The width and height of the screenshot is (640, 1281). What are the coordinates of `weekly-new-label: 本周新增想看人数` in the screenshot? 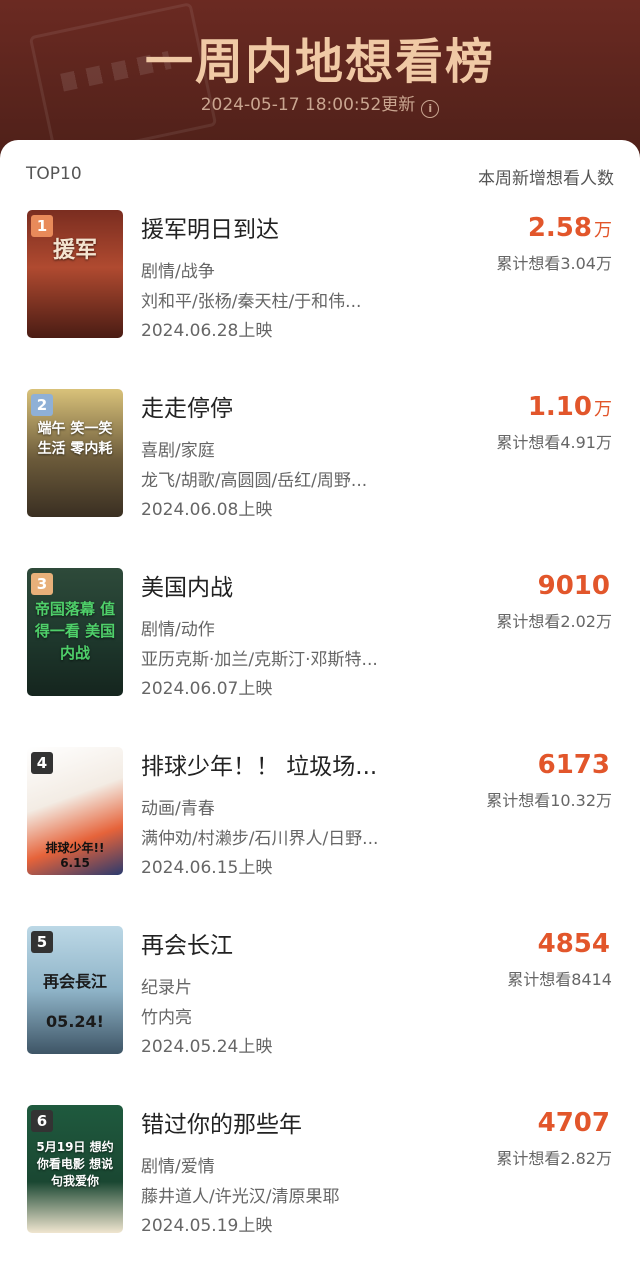 It's located at (546, 179).